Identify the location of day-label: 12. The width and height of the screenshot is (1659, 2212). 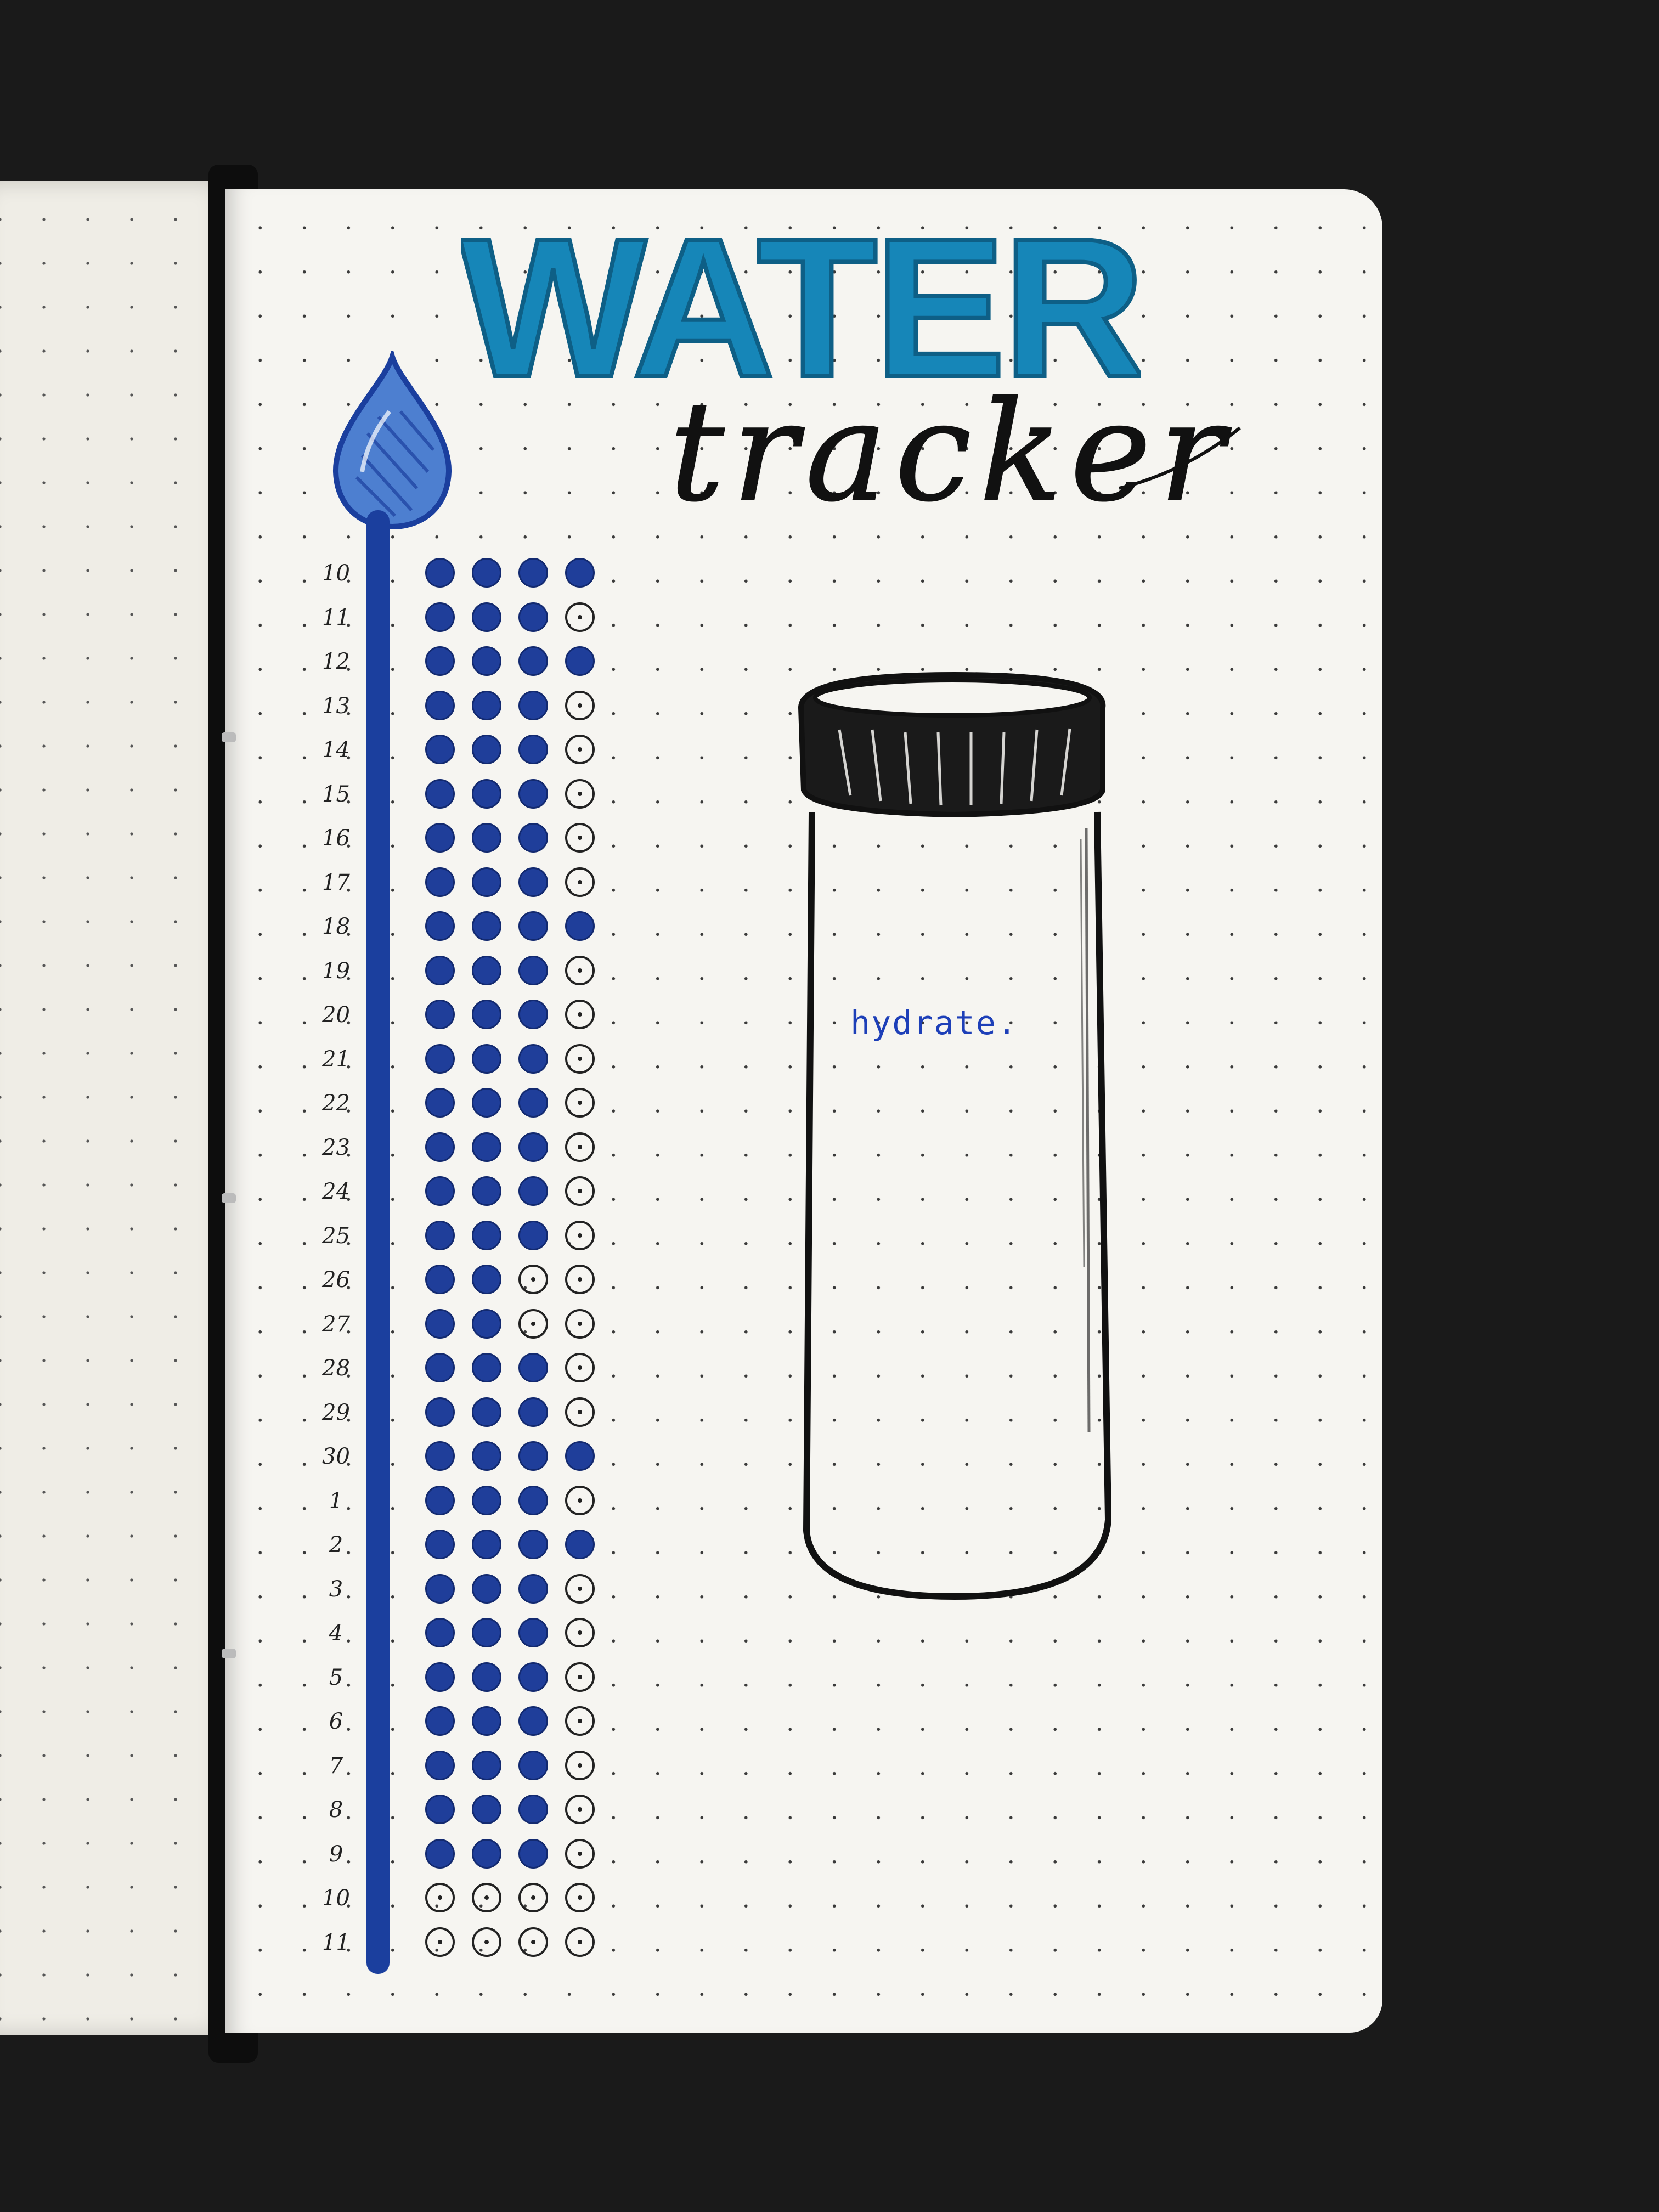
(336, 661).